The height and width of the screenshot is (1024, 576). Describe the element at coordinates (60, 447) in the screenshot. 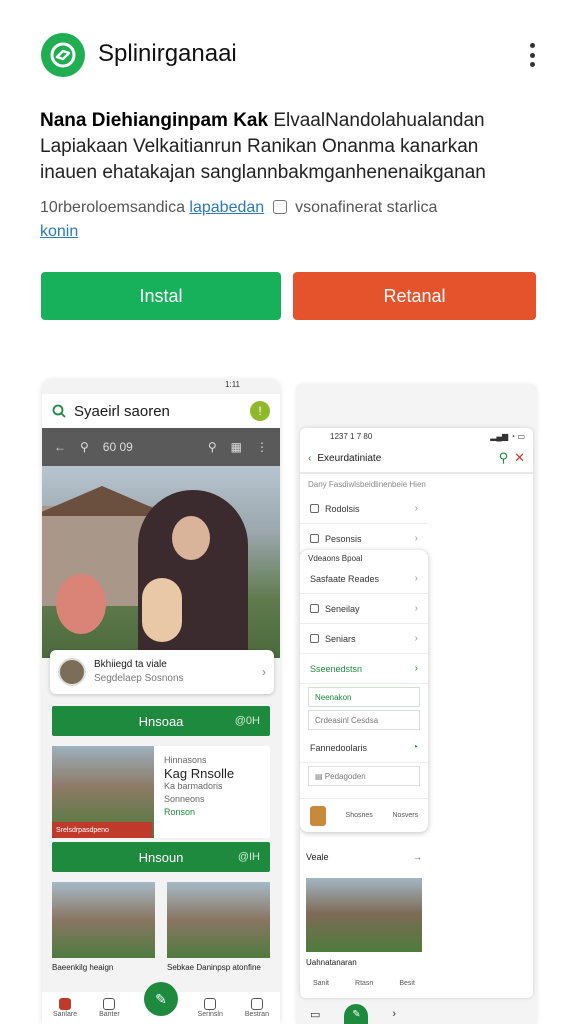

I see `back-icon: ←` at that location.